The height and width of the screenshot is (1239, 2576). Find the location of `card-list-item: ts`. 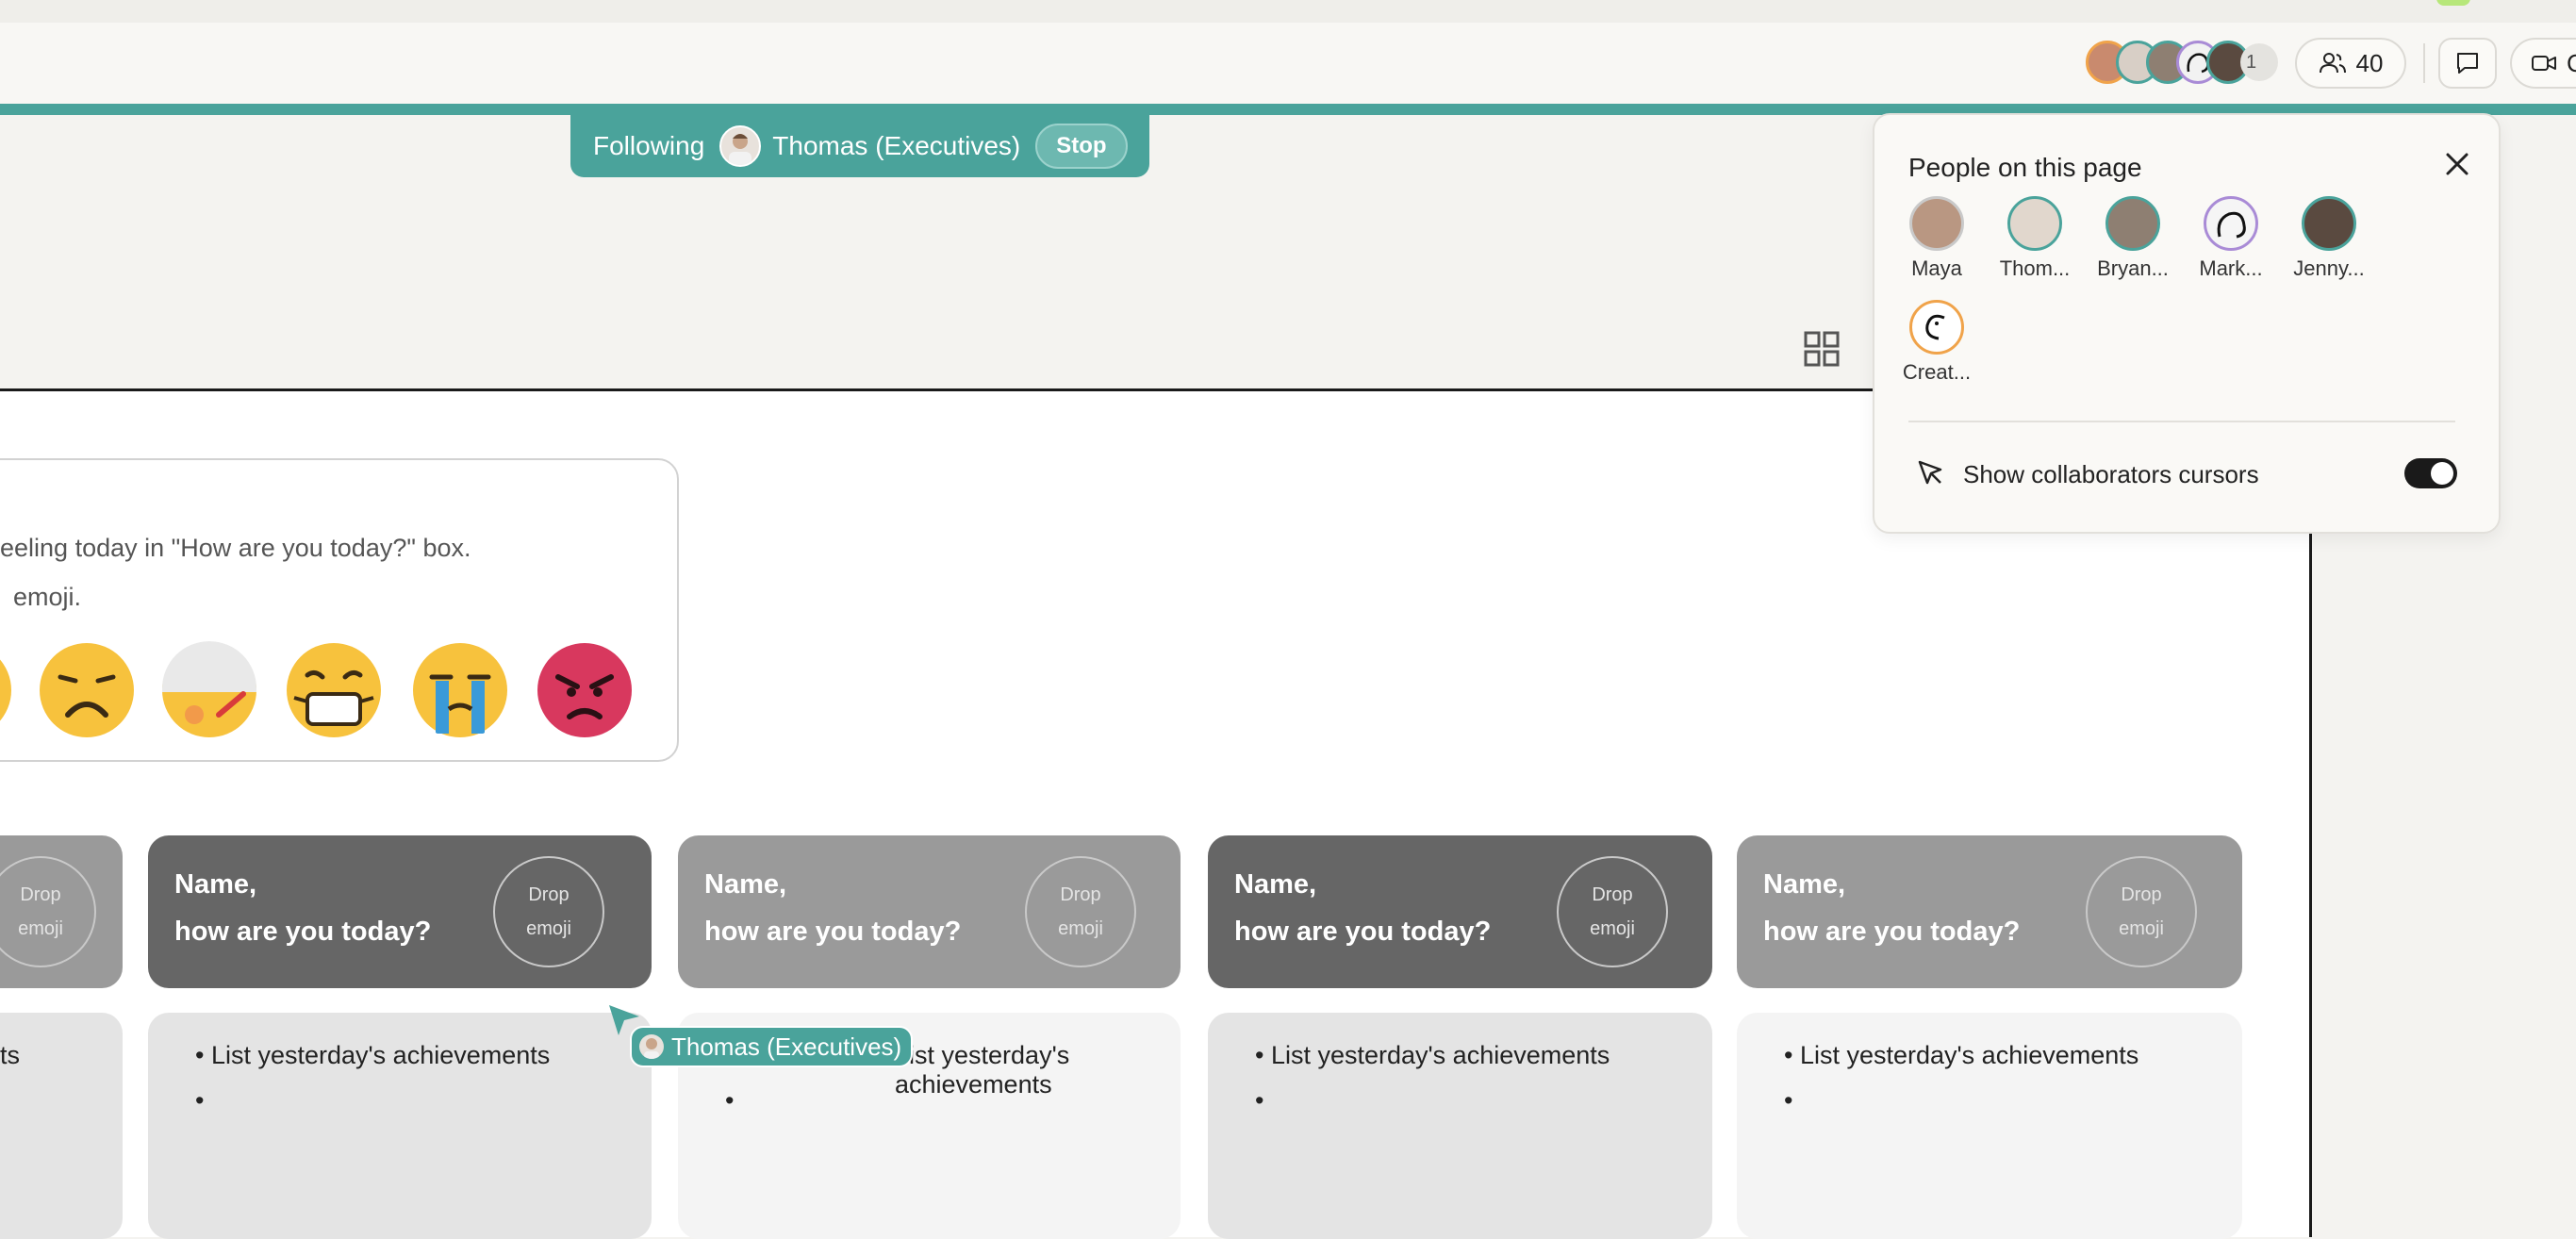

card-list-item: ts is located at coordinates (10, 1055).